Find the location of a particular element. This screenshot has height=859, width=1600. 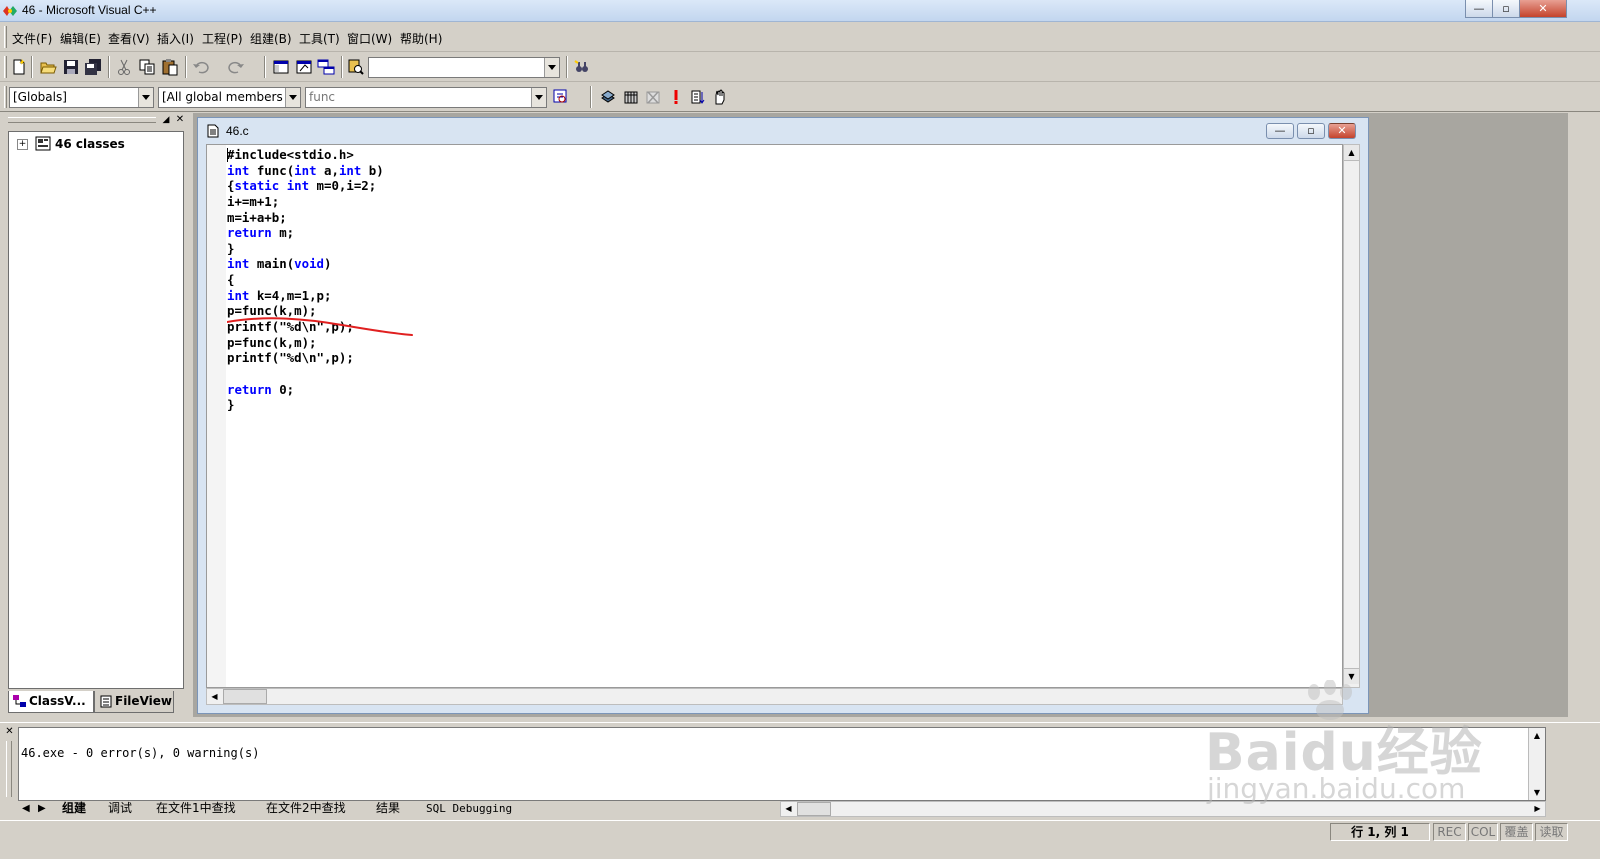

insert-breakpoint-icon is located at coordinates (698, 97).